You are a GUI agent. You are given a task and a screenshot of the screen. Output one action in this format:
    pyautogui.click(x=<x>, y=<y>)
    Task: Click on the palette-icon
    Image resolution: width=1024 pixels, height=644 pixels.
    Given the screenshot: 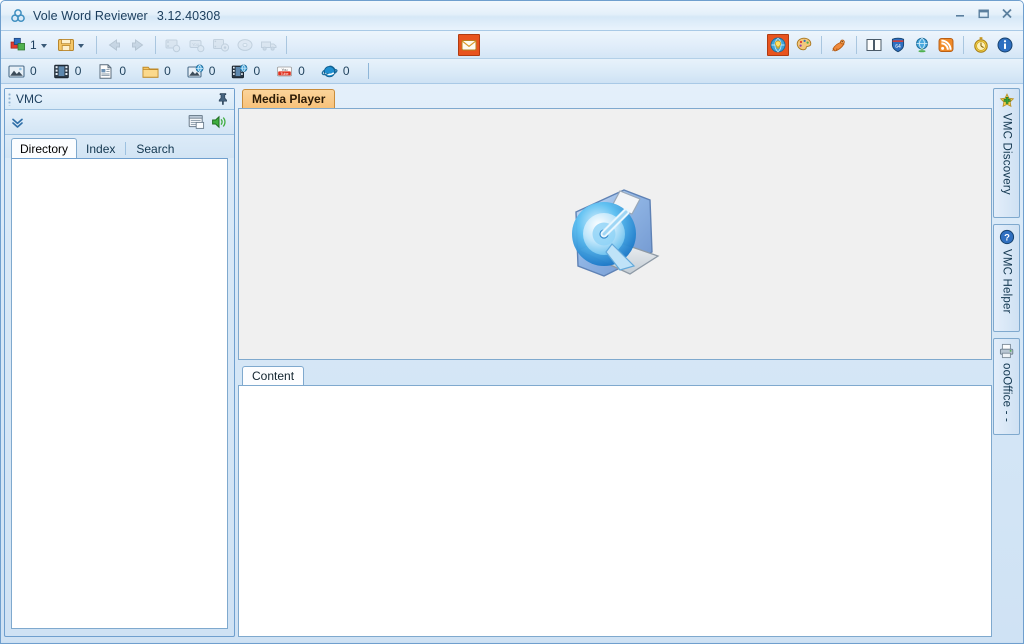 What is the action you would take?
    pyautogui.click(x=804, y=45)
    